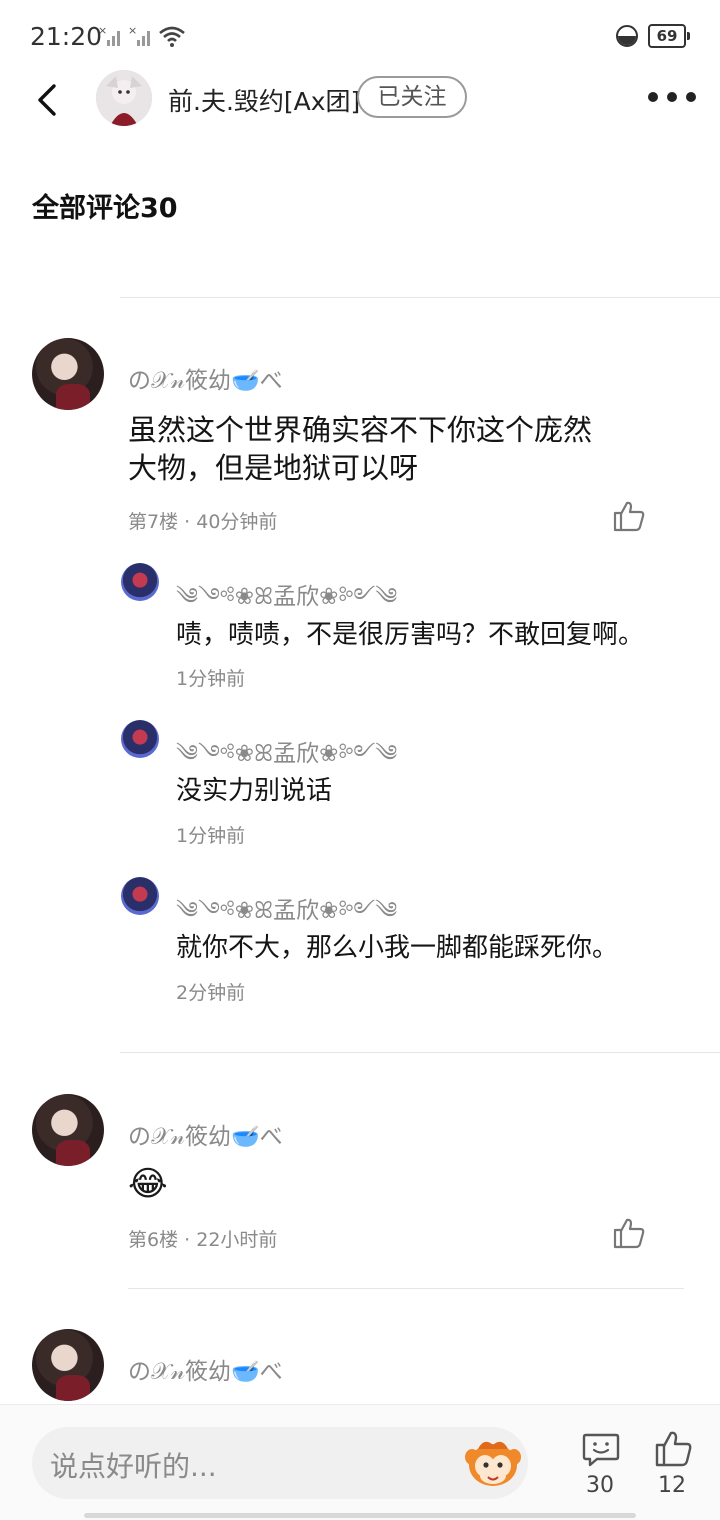  What do you see at coordinates (211, 993) in the screenshot?
I see `reply-time: 2分钟前` at bounding box center [211, 993].